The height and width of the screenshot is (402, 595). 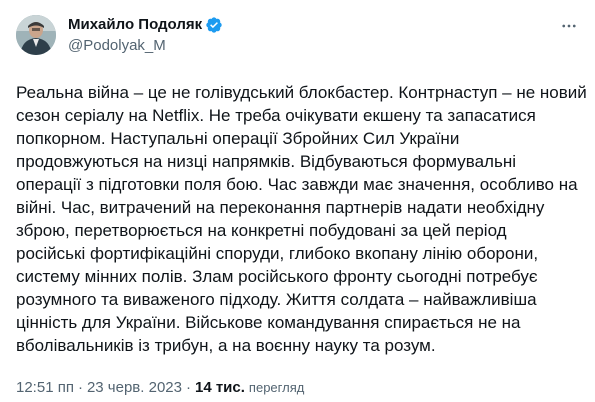 I want to click on author-handle: @Podolyak_M, so click(x=145, y=46).